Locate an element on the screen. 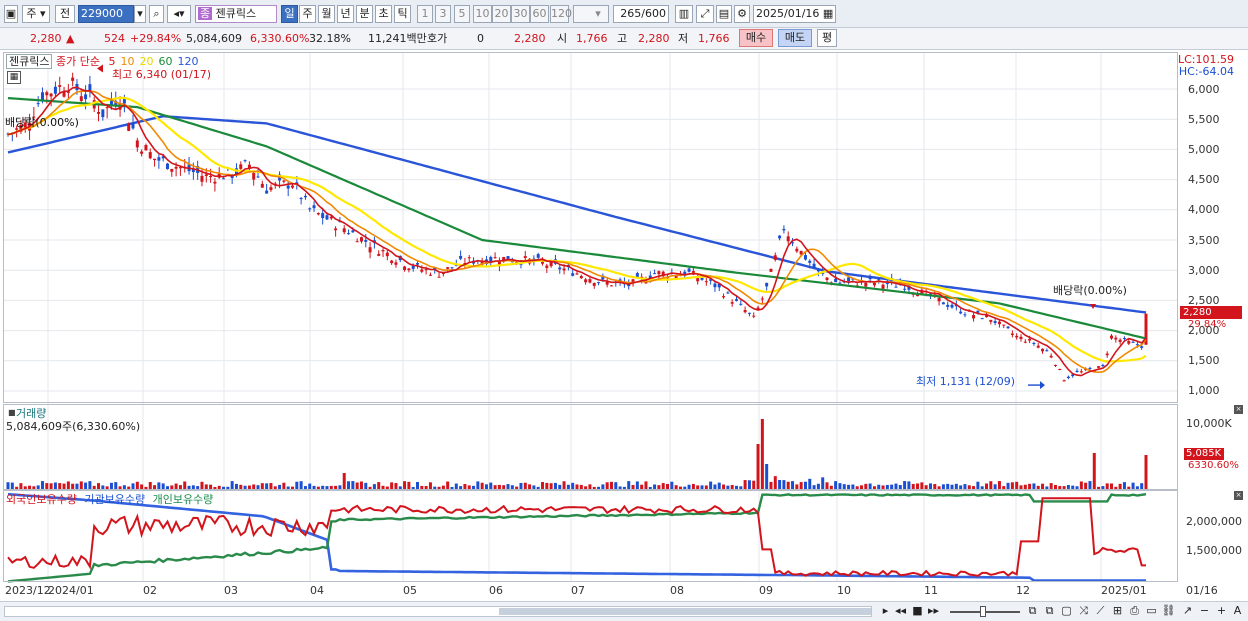  change-pct: +29.84% is located at coordinates (156, 38).